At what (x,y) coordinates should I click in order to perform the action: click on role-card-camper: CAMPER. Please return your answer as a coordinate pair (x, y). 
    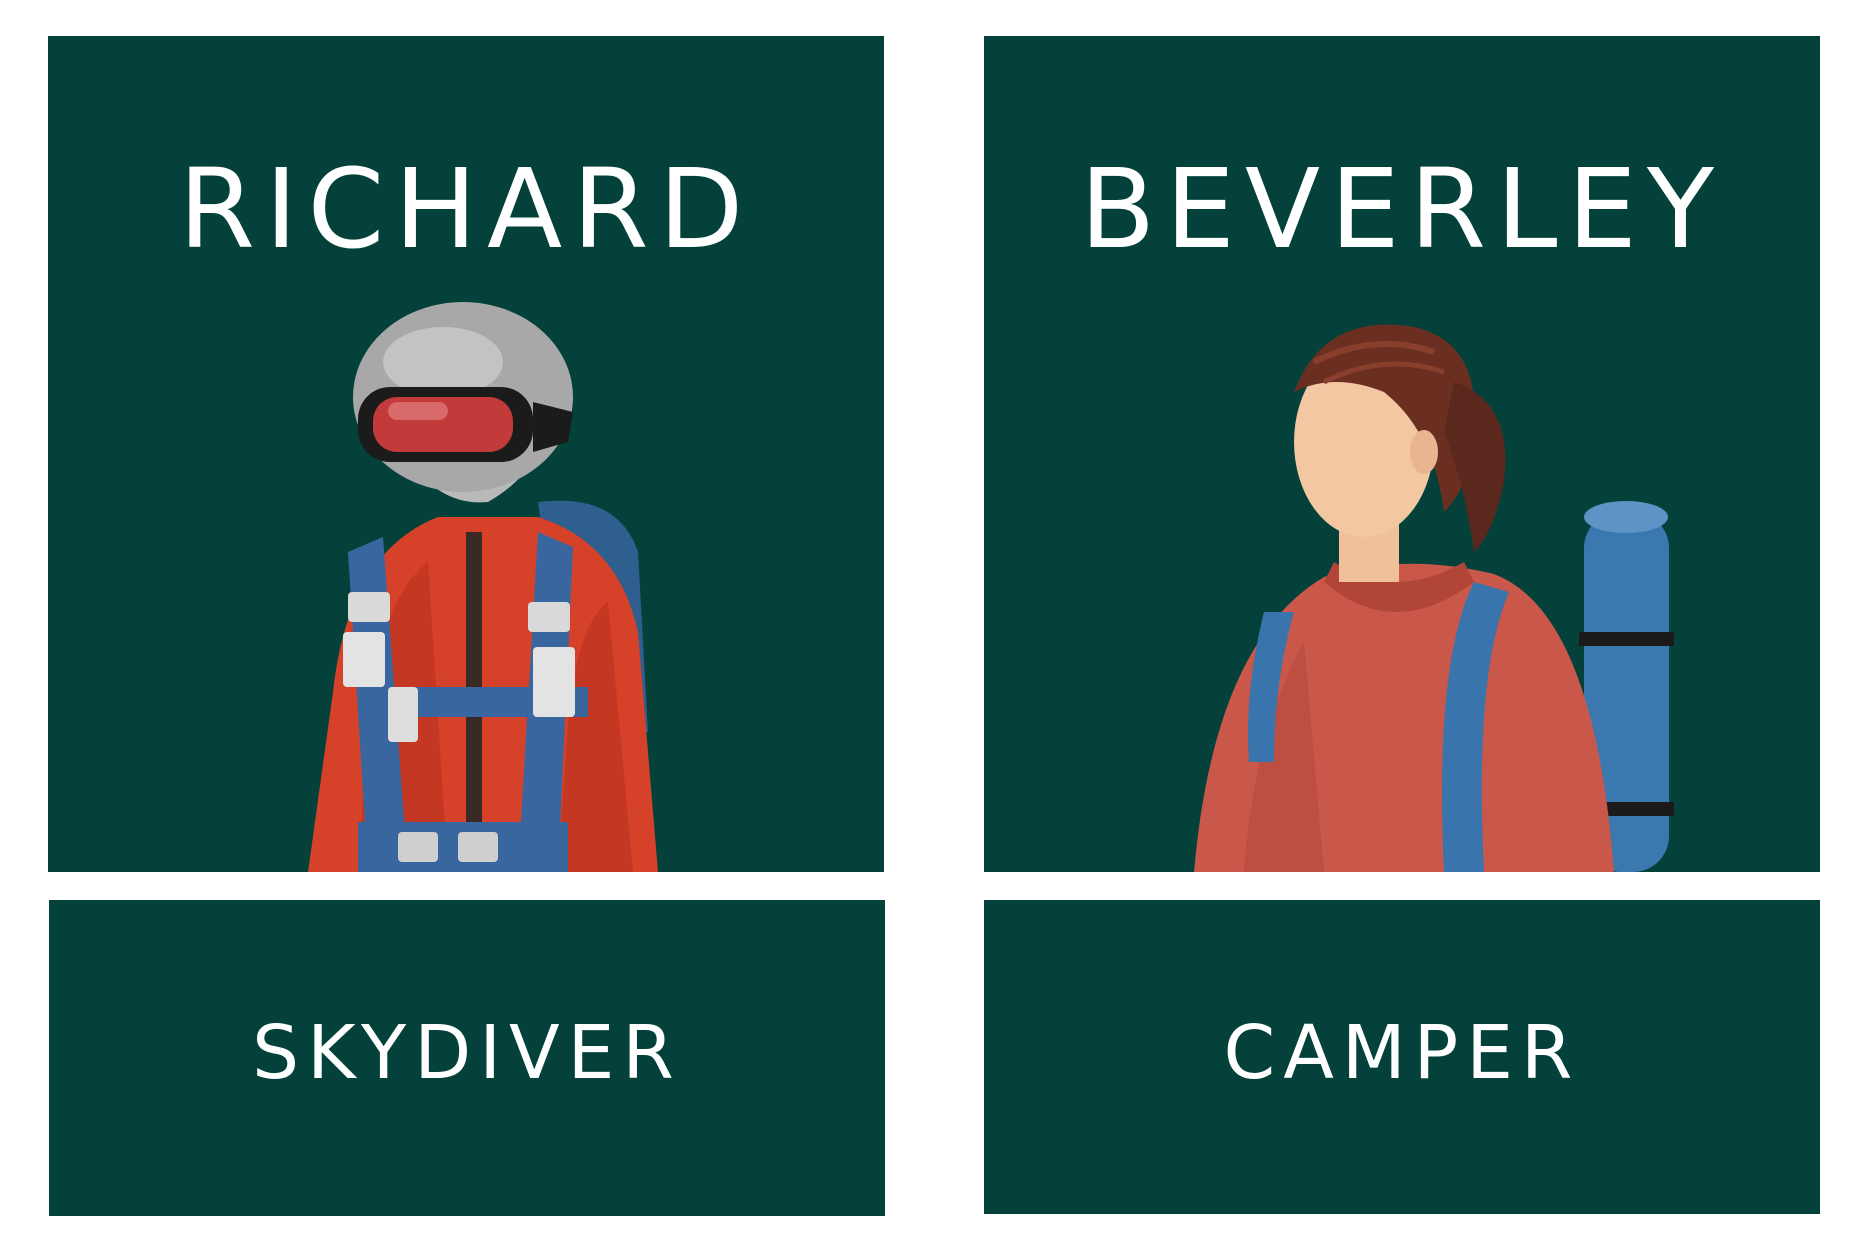
    Looking at the image, I should click on (1402, 1057).